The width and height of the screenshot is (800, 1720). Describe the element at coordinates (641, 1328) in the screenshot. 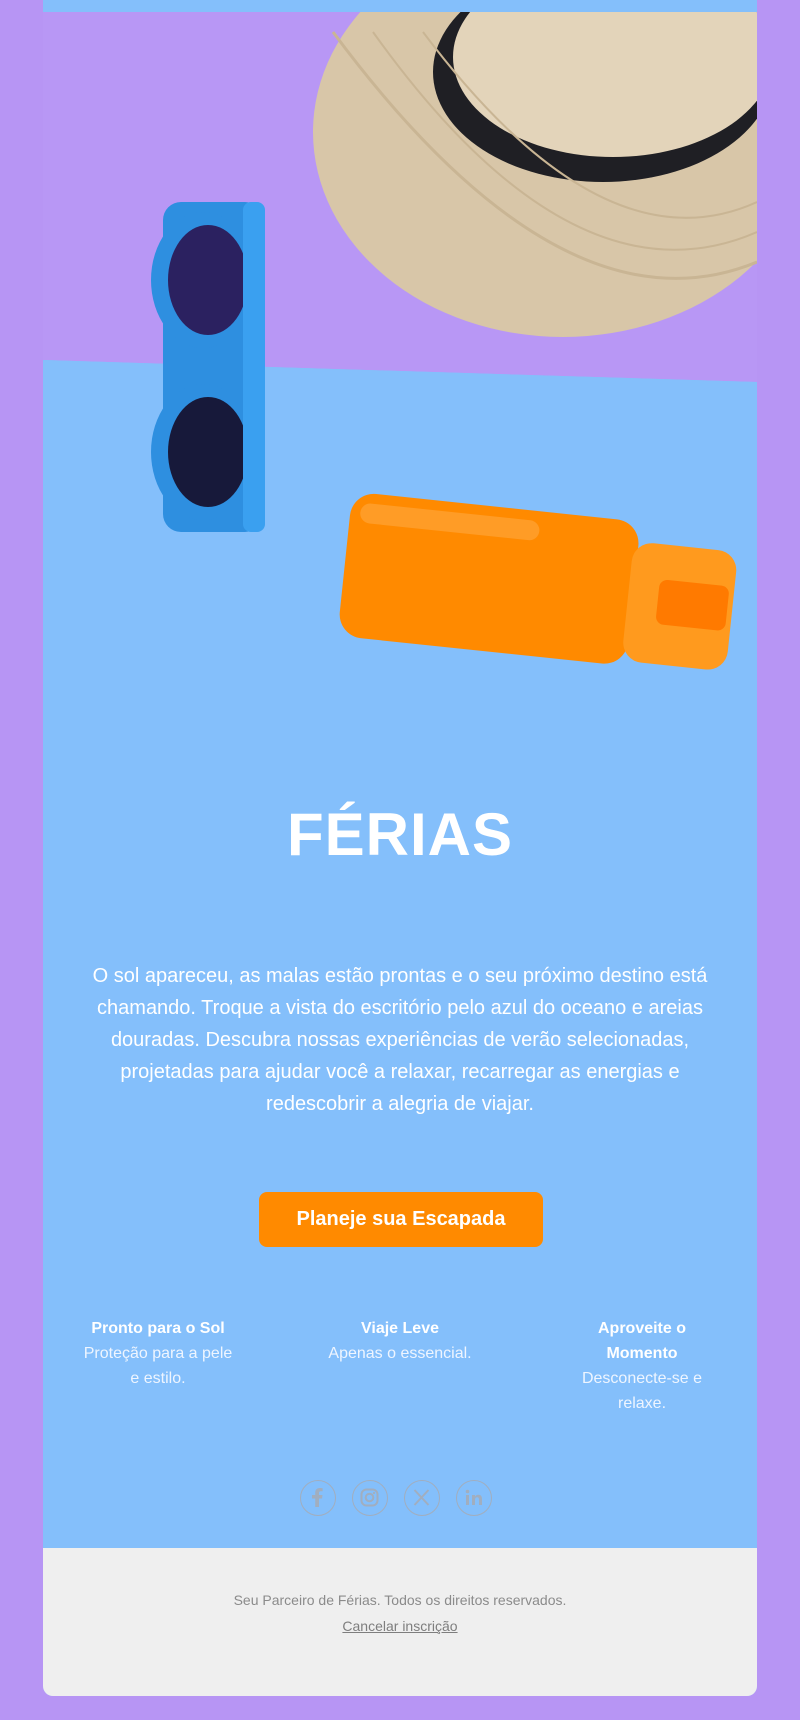

I see `feature-title: Aproveite o` at that location.